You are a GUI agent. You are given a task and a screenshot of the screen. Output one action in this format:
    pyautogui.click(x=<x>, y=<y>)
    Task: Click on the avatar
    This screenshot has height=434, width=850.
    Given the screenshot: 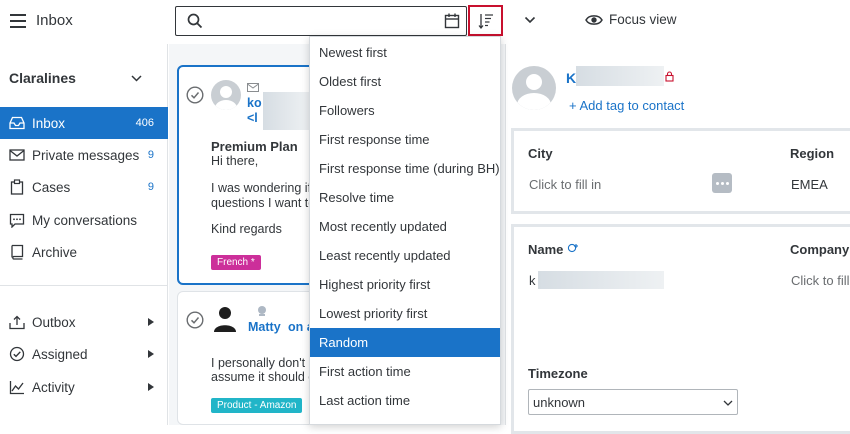 What is the action you would take?
    pyautogui.click(x=226, y=95)
    